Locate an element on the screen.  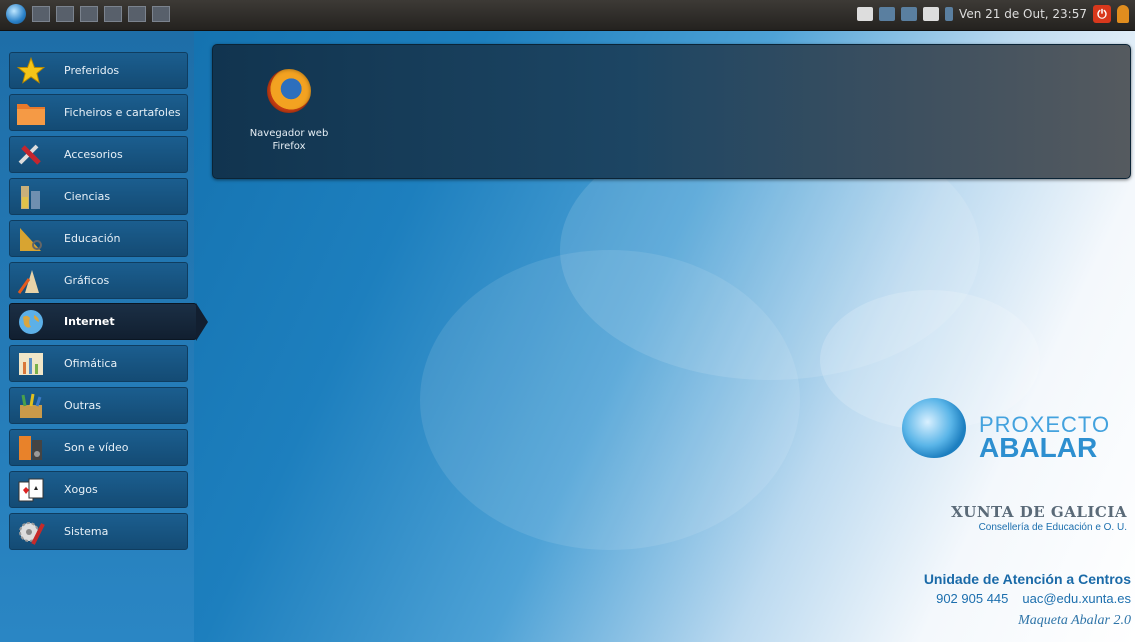
app-firefox: Navegador web Firefox is located at coordinates (289, 111).